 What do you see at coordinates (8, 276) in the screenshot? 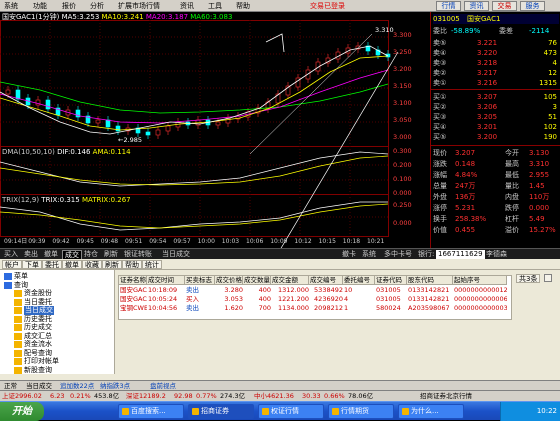
I see `menu-icon` at bounding box center [8, 276].